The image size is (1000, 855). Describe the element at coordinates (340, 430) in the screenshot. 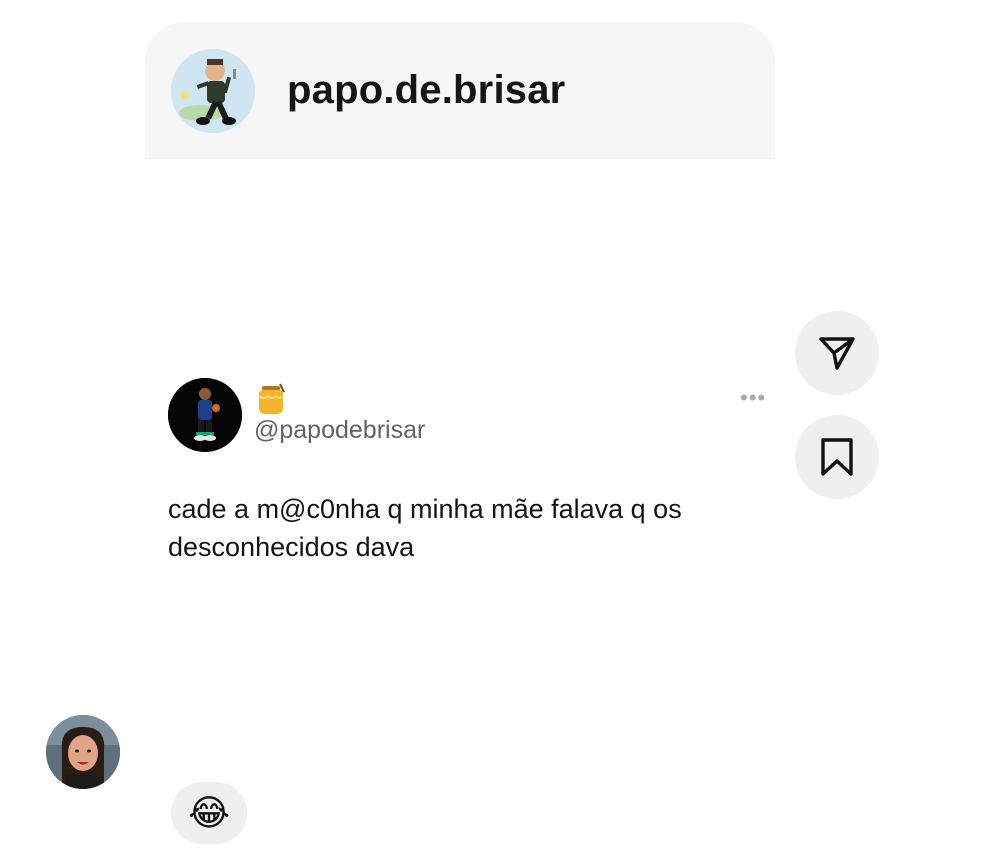

I see `tweet-handle: @papodebrisar` at that location.